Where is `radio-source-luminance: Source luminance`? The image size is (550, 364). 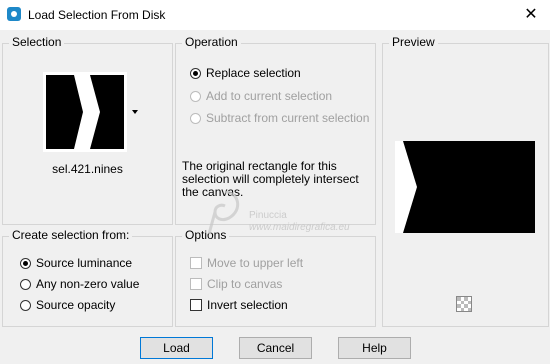
radio-source-luminance: Source luminance is located at coordinates (76, 263).